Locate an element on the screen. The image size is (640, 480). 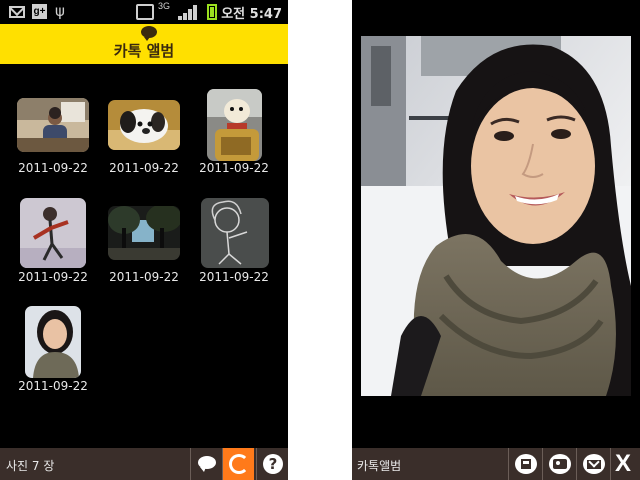
chat-icon is located at coordinates (207, 464).